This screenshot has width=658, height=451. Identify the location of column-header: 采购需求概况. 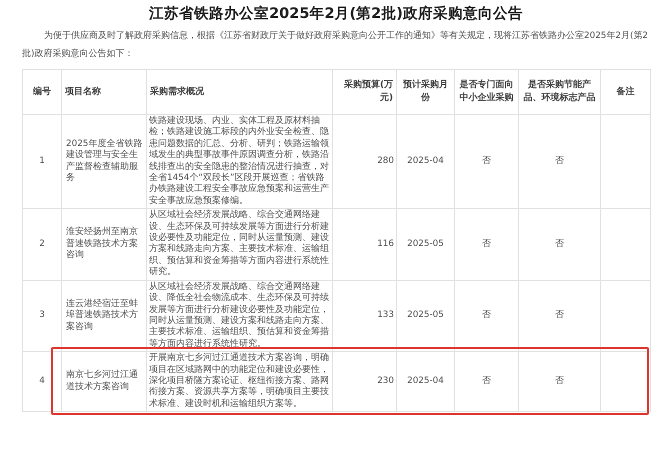
(239, 92).